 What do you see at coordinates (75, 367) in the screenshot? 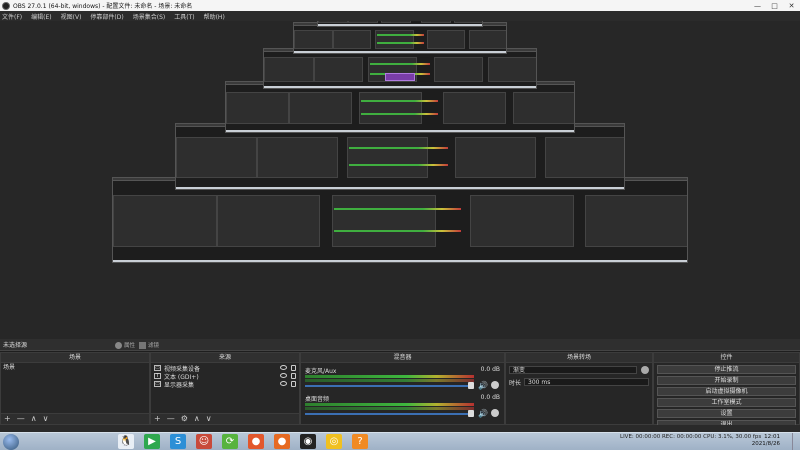
I see `scene-list-item: 场景` at bounding box center [75, 367].